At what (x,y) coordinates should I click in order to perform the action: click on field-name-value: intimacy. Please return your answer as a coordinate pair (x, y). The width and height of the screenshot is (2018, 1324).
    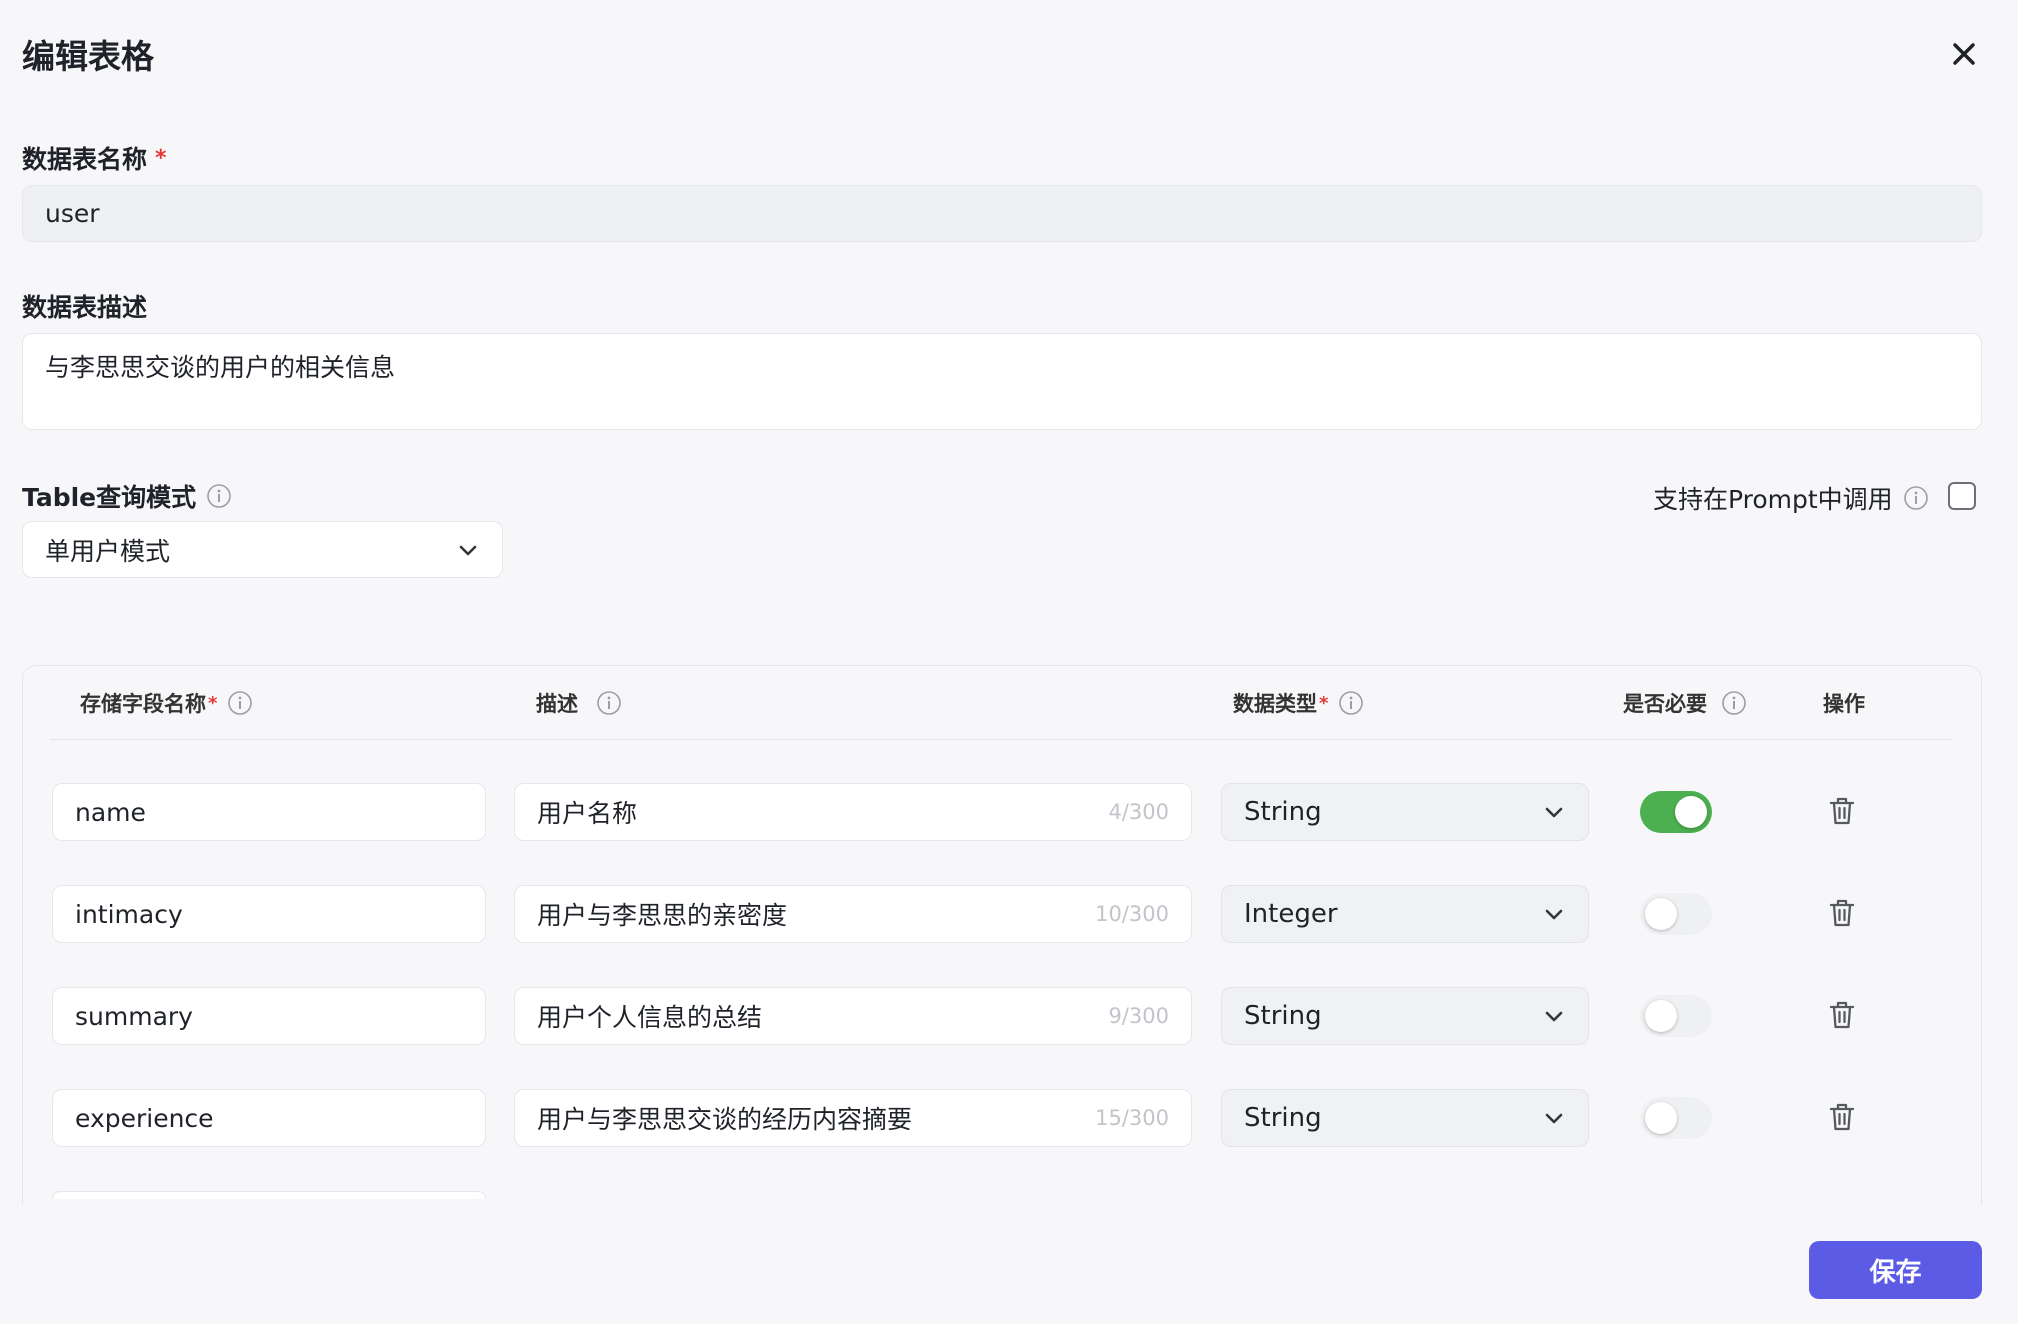
    Looking at the image, I should click on (129, 914).